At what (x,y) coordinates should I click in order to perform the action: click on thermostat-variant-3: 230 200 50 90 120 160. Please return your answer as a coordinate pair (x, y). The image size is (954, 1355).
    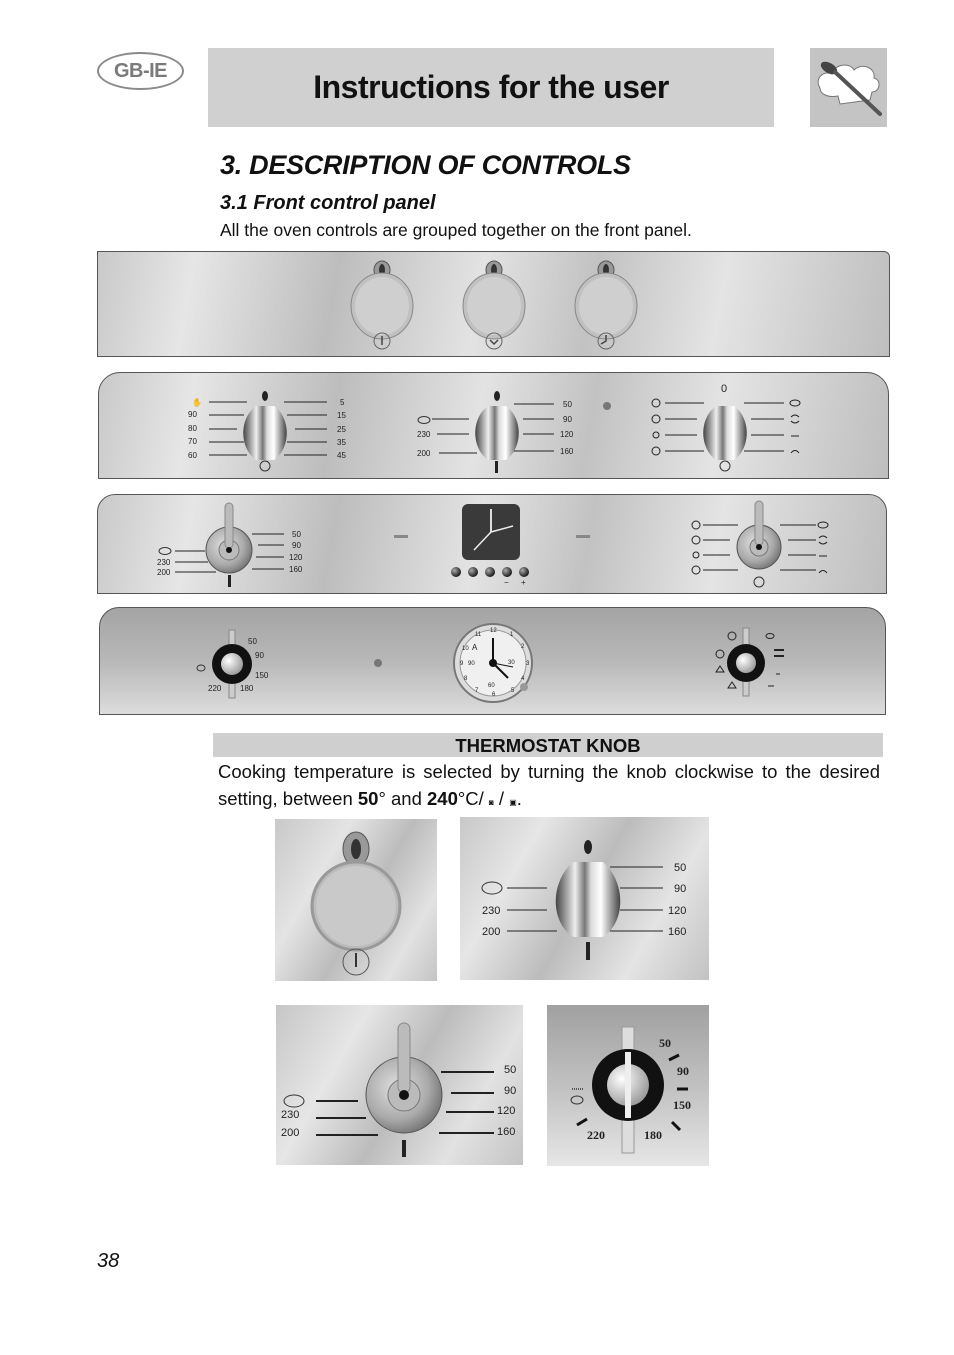
    Looking at the image, I should click on (399, 1085).